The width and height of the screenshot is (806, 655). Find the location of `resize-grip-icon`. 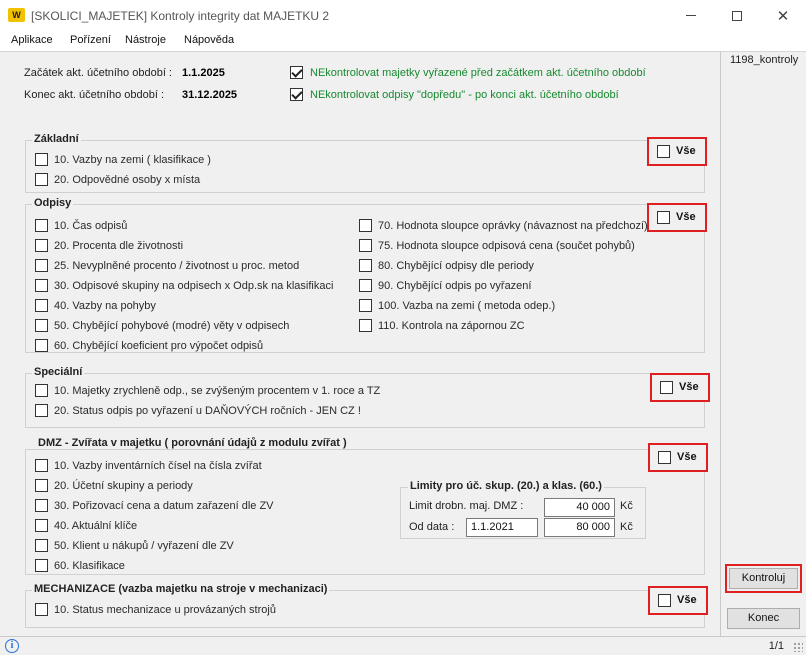

resize-grip-icon is located at coordinates (798, 647).